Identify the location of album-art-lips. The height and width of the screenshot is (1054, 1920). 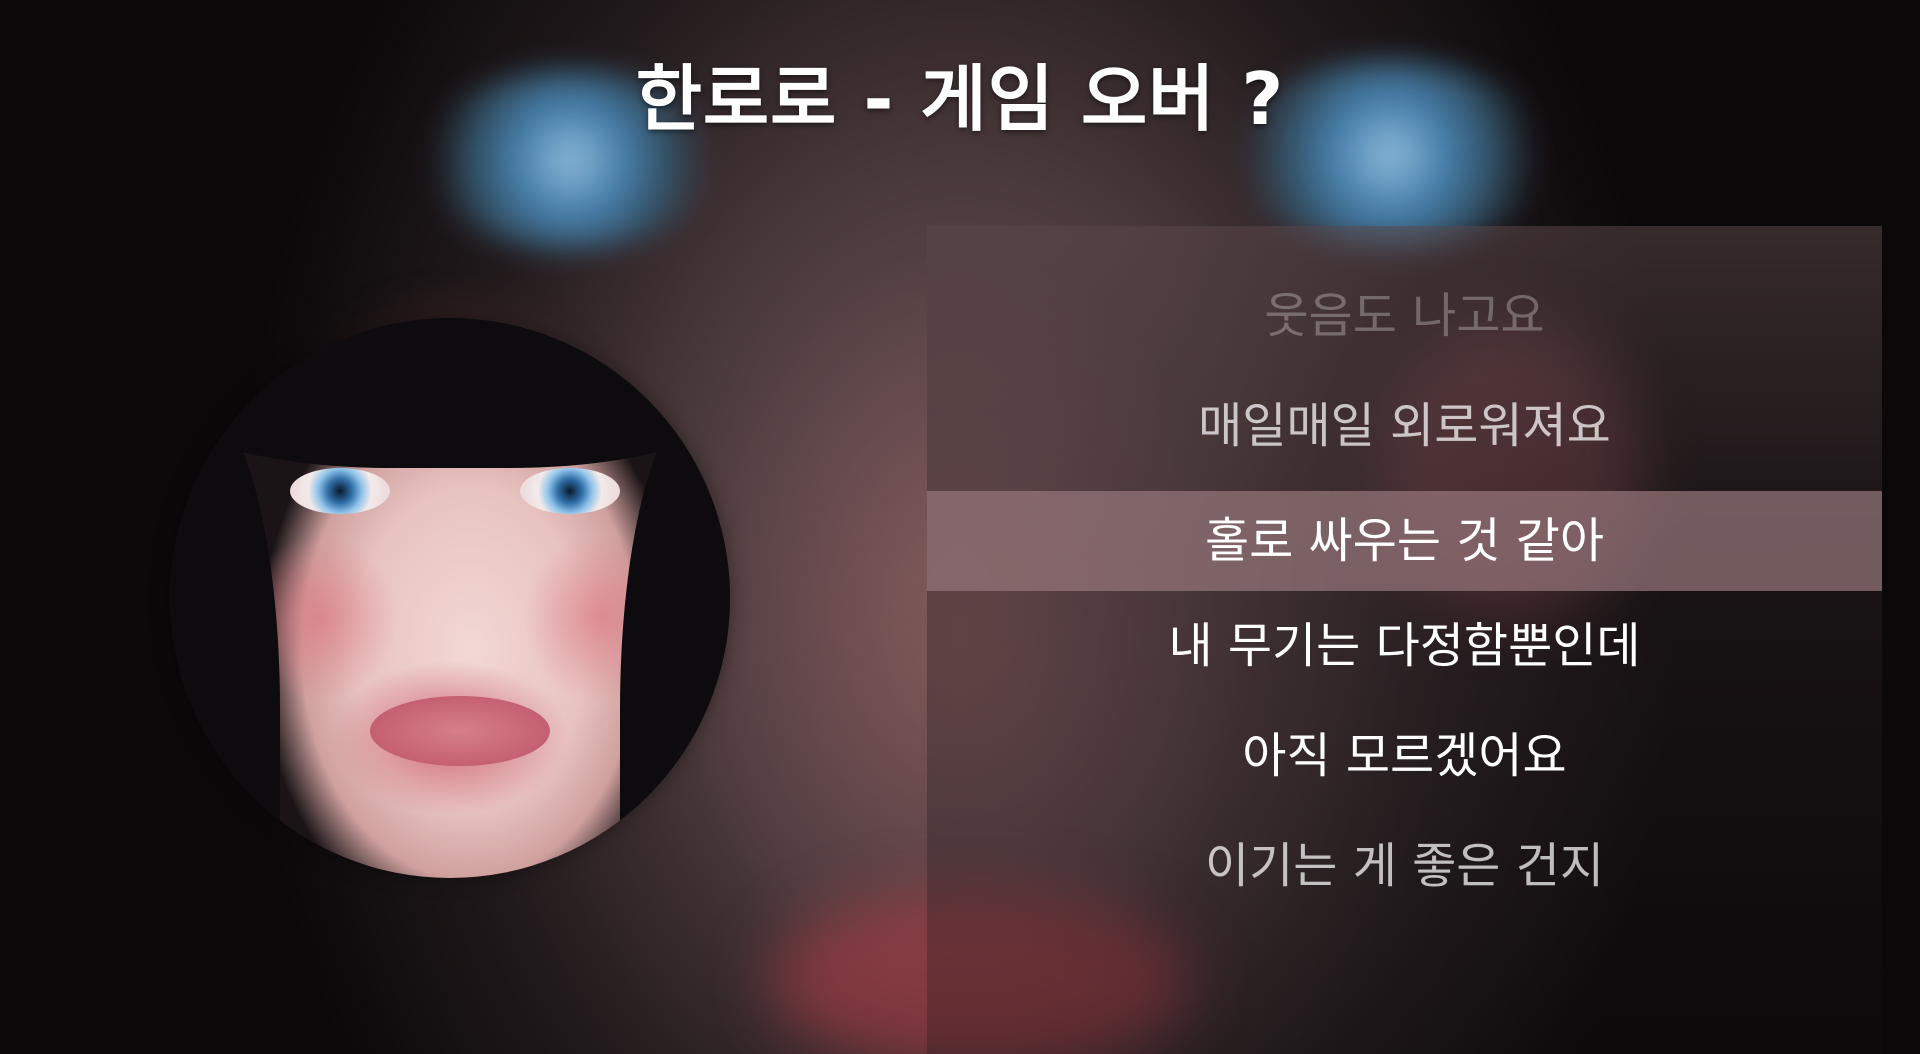
(460, 731).